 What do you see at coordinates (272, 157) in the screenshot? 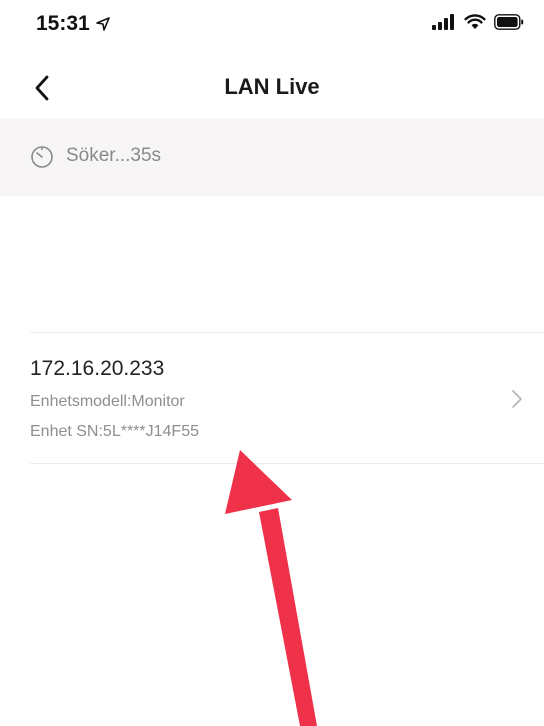
I see `search-status-banner: Söker...35s` at bounding box center [272, 157].